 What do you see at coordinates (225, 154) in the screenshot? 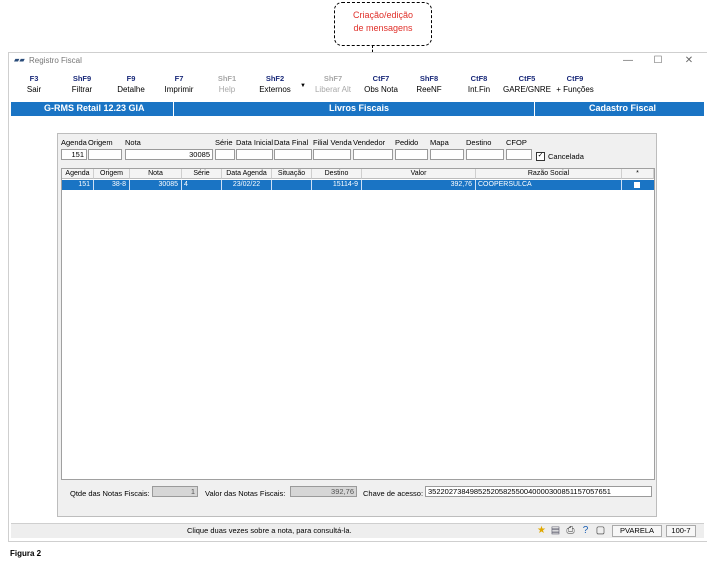
I see `serie-field` at bounding box center [225, 154].